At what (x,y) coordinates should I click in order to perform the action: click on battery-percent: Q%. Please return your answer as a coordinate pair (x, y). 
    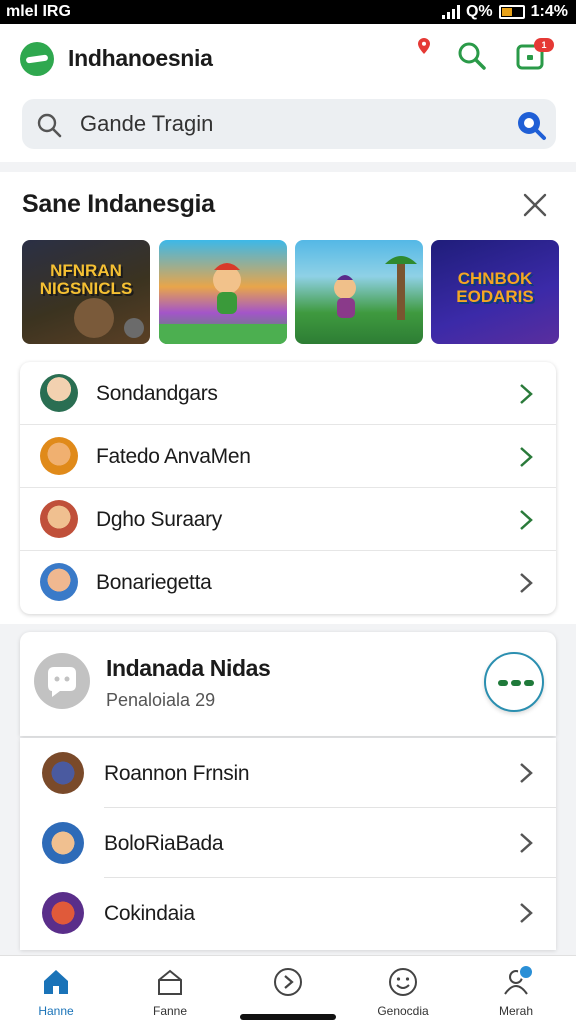
    Looking at the image, I should click on (479, 11).